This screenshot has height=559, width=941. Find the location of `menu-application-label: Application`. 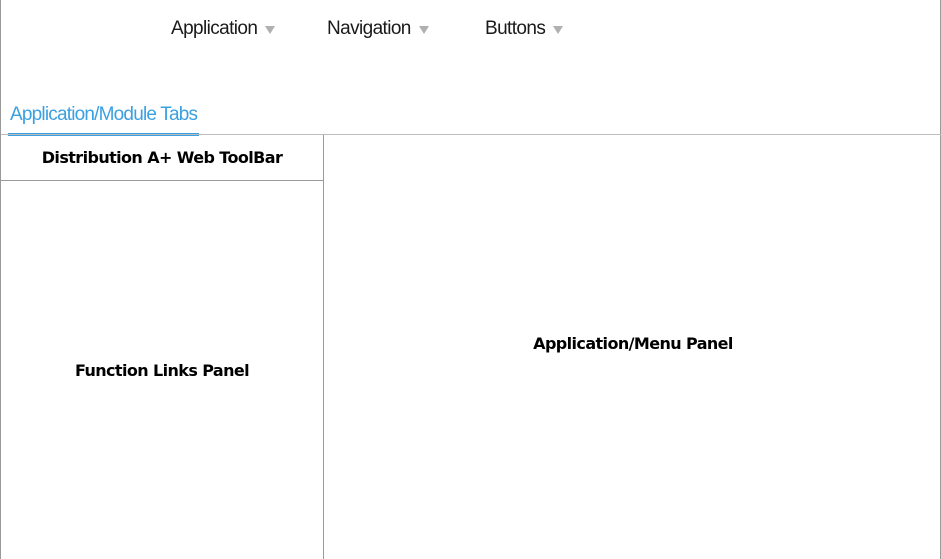

menu-application-label: Application is located at coordinates (214, 28).